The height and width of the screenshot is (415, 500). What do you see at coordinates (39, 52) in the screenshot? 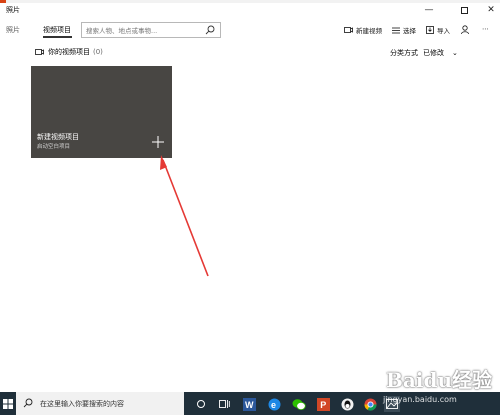
I see `video-projects-icon` at bounding box center [39, 52].